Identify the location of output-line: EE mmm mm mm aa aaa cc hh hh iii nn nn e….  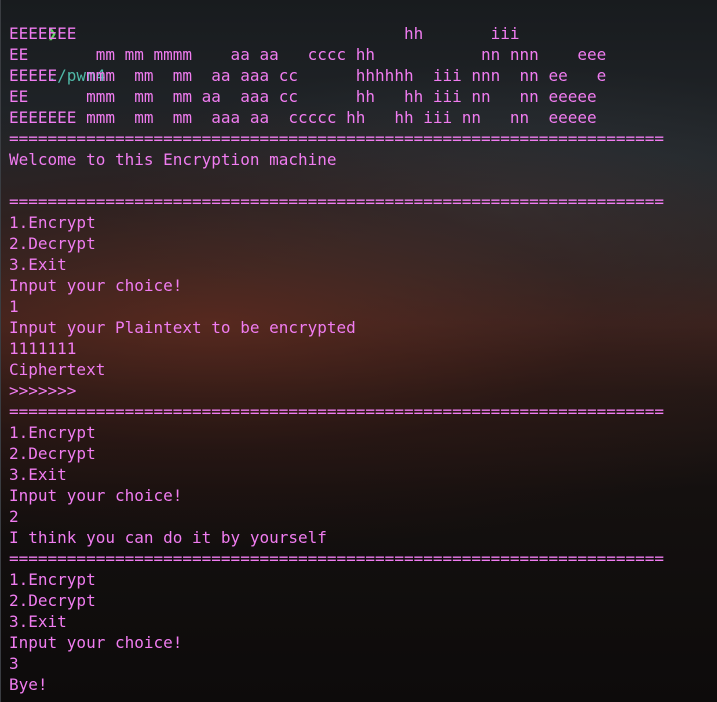
(303, 96).